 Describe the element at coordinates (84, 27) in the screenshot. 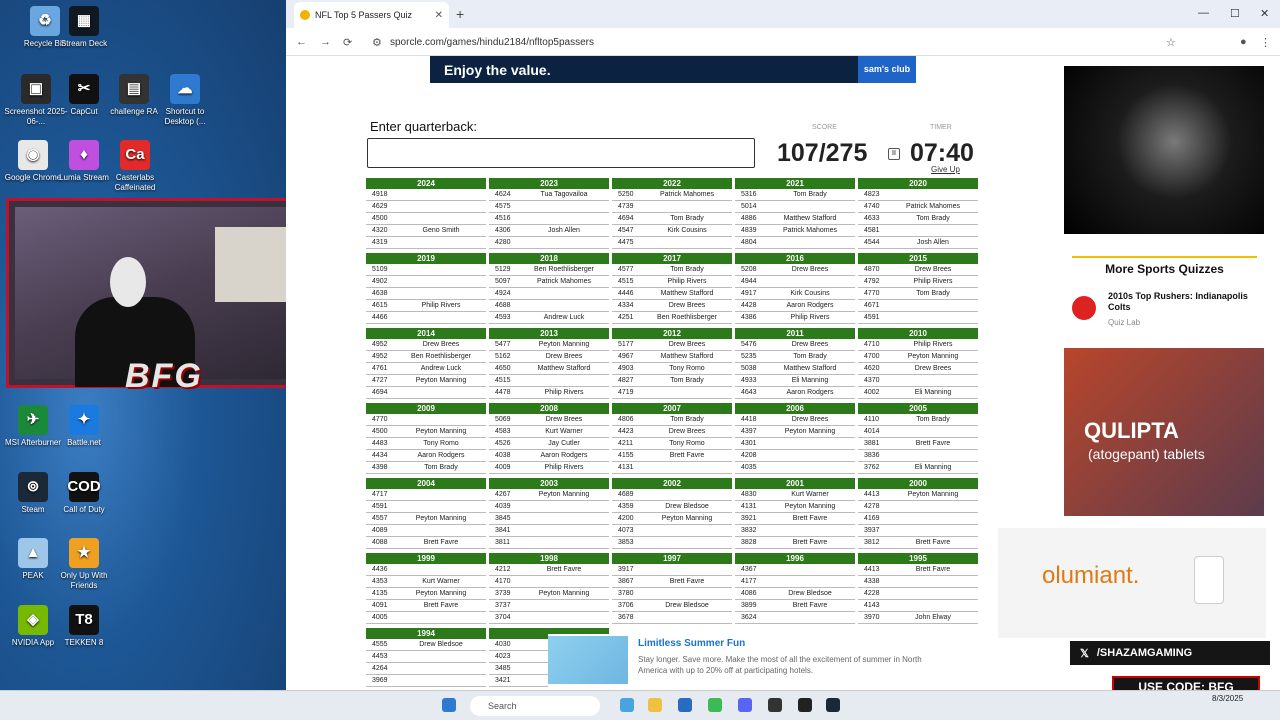

I see `desktop-icon: ▦ Stream Deck` at that location.